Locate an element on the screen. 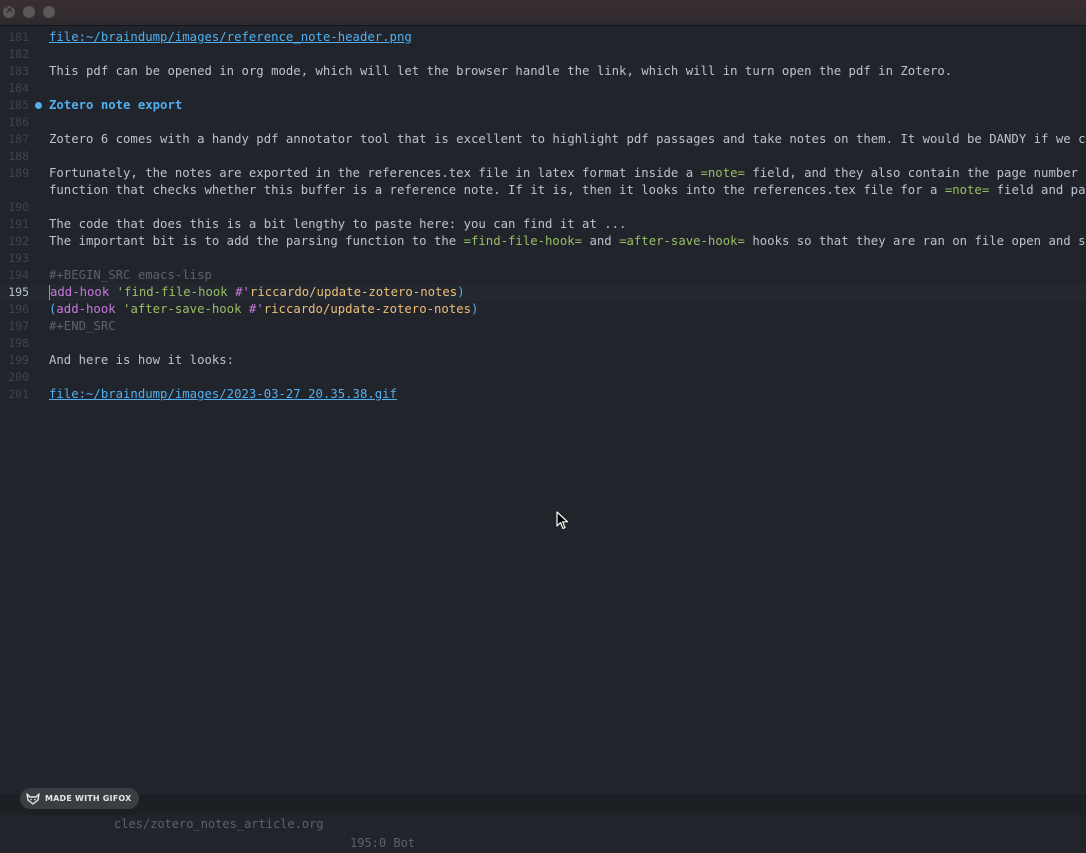 The image size is (1086, 853). editor-line: 186 is located at coordinates (543, 122).